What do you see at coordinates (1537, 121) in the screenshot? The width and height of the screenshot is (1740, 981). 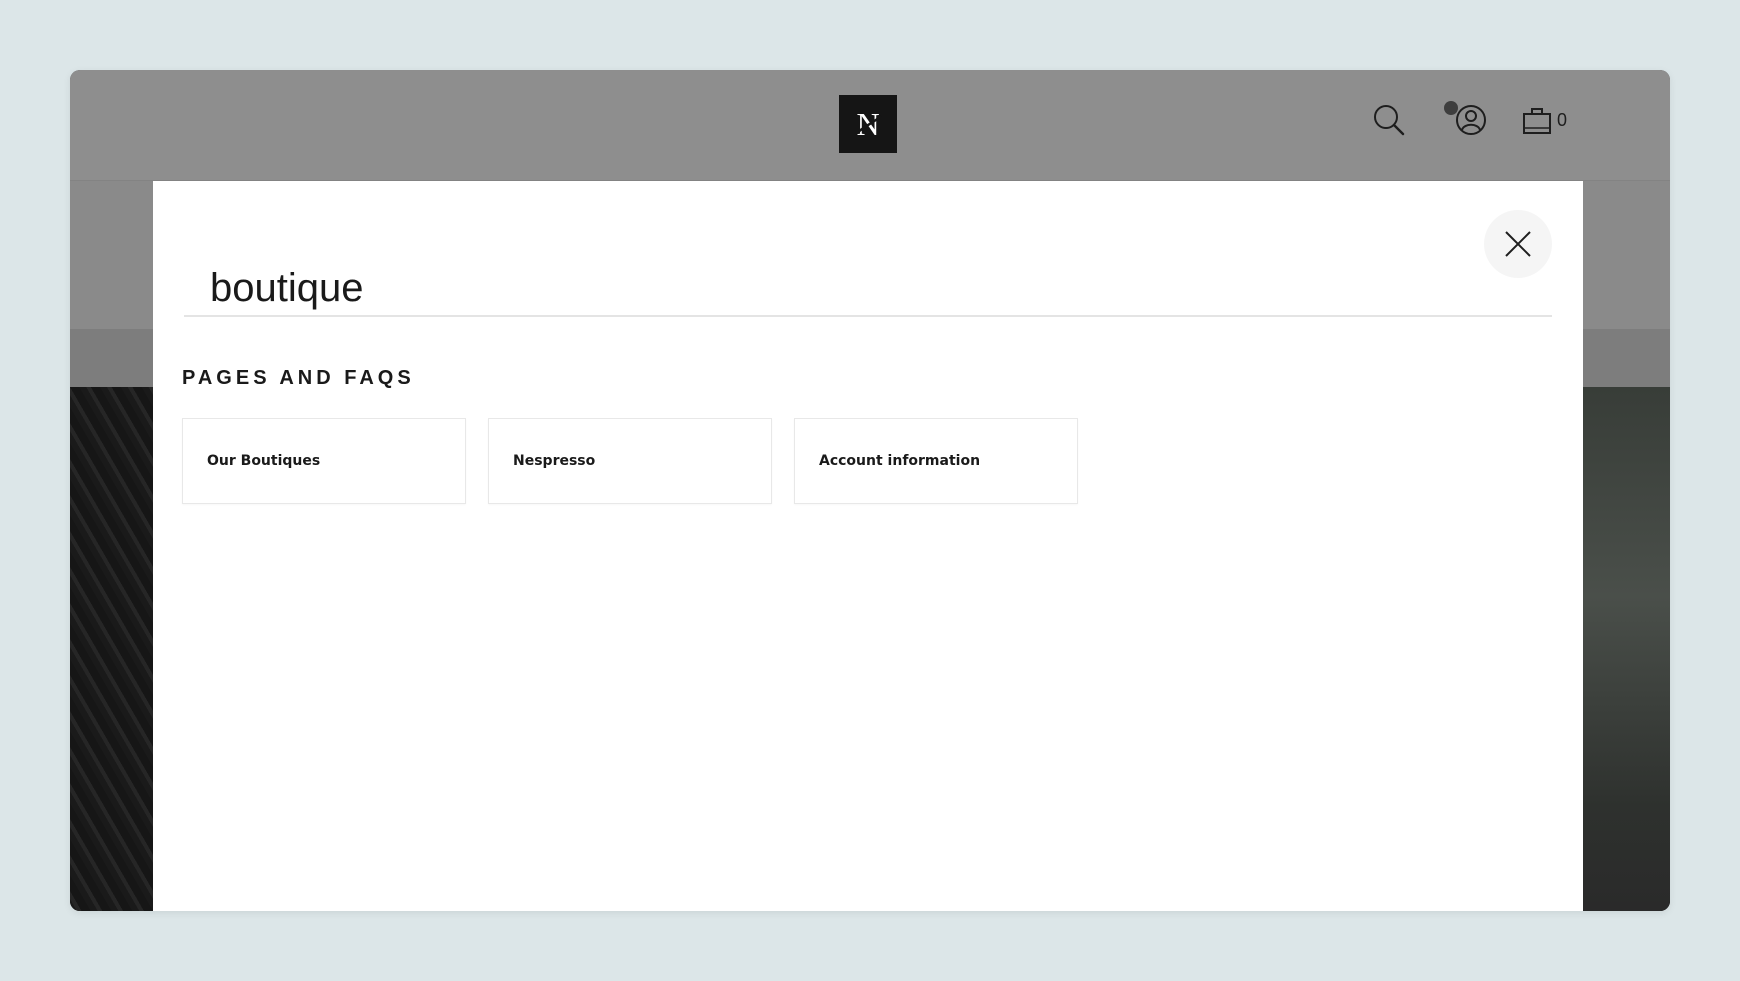 I see `shopping-bag-icon` at bounding box center [1537, 121].